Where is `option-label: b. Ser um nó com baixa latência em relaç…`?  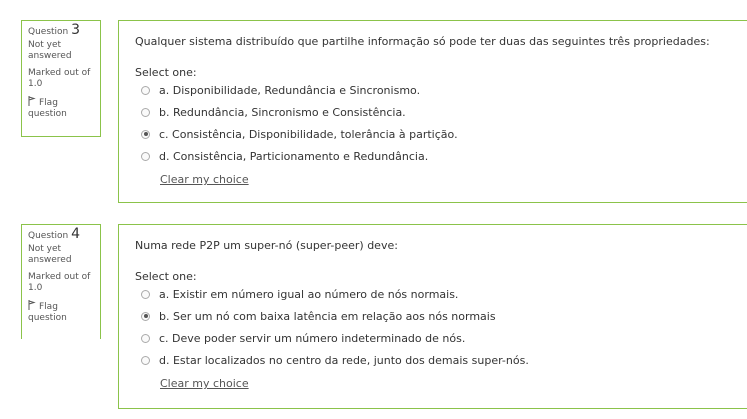
option-label: b. Ser um nó com baixa latência em relaç… is located at coordinates (327, 316).